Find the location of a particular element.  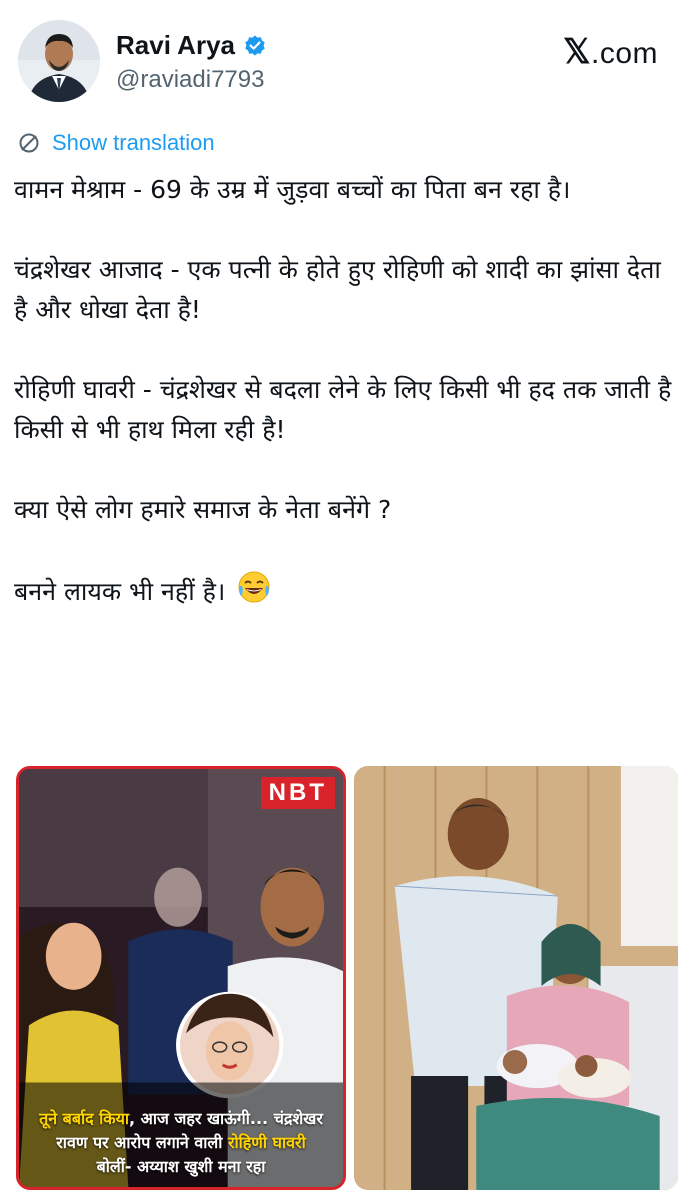

translate-globe-icon is located at coordinates (29, 143).